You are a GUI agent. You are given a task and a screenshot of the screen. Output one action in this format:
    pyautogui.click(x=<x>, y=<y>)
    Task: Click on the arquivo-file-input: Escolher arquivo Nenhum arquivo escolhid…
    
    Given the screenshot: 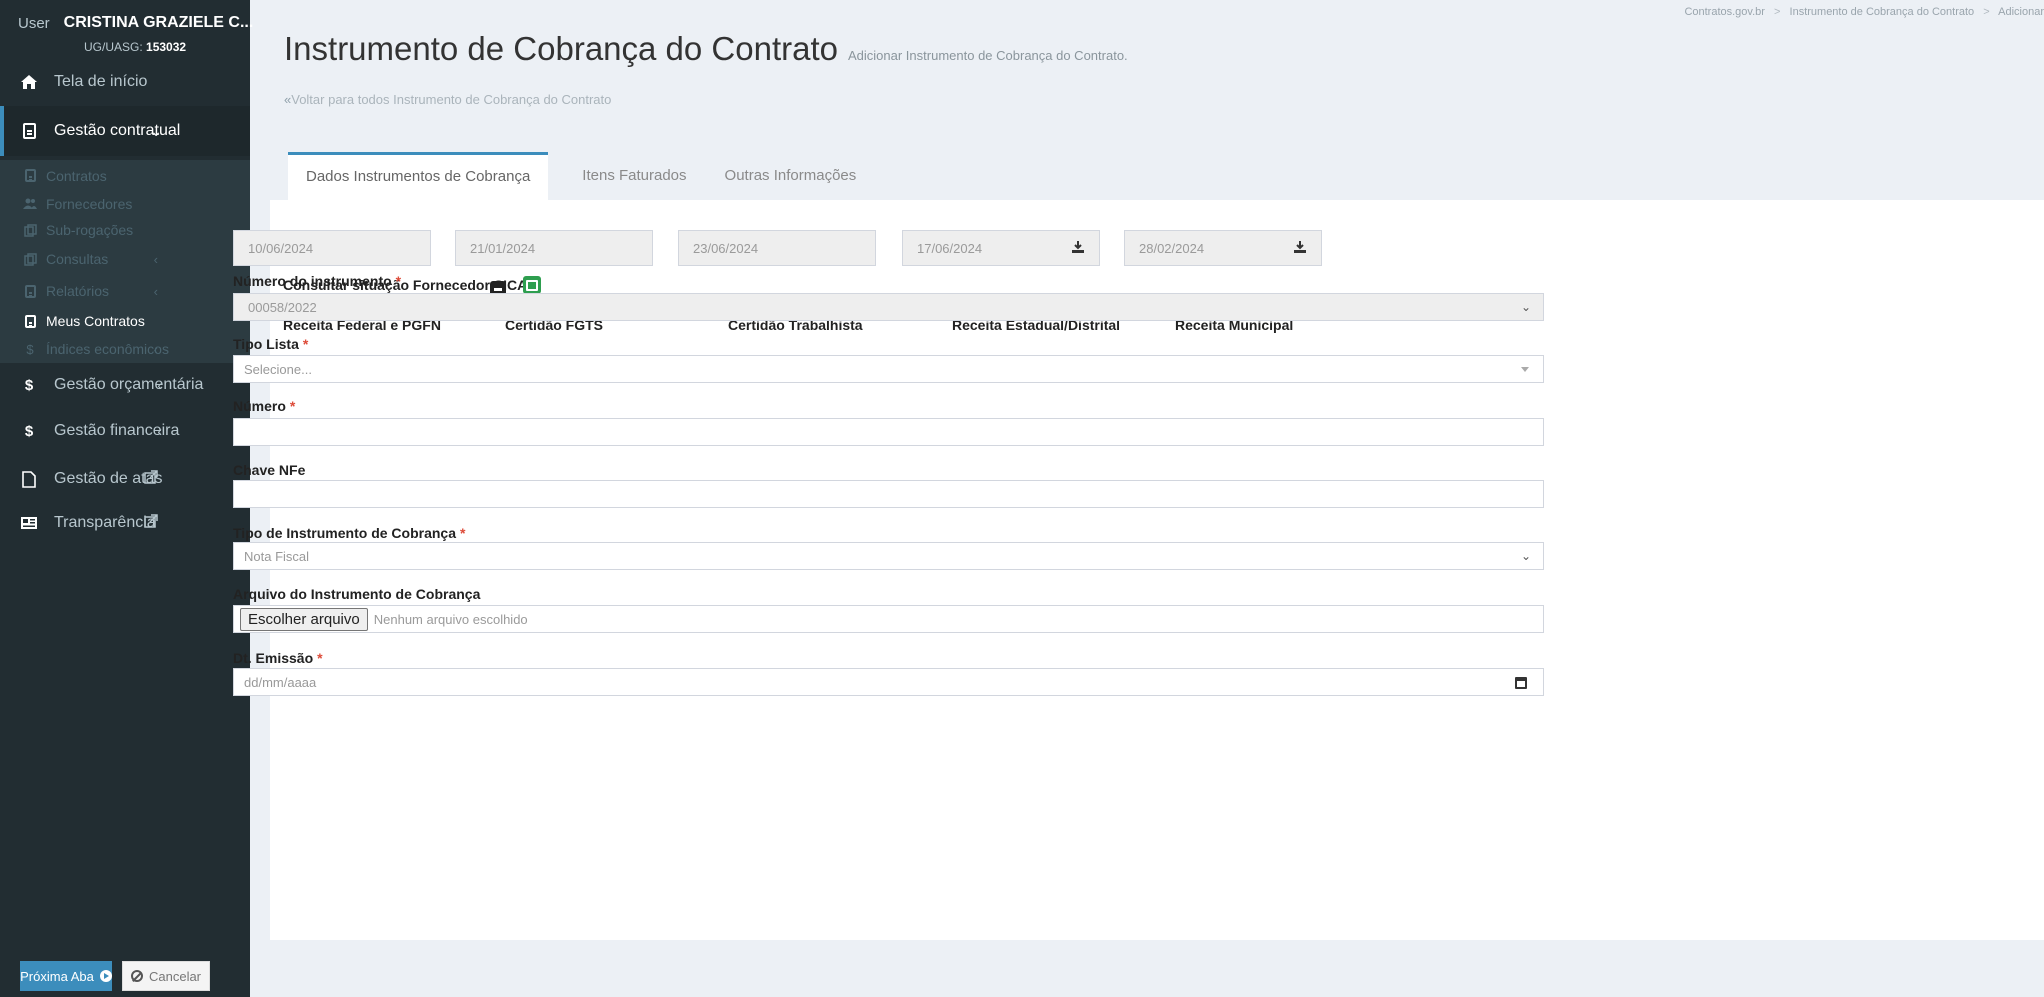 What is the action you would take?
    pyautogui.click(x=888, y=619)
    